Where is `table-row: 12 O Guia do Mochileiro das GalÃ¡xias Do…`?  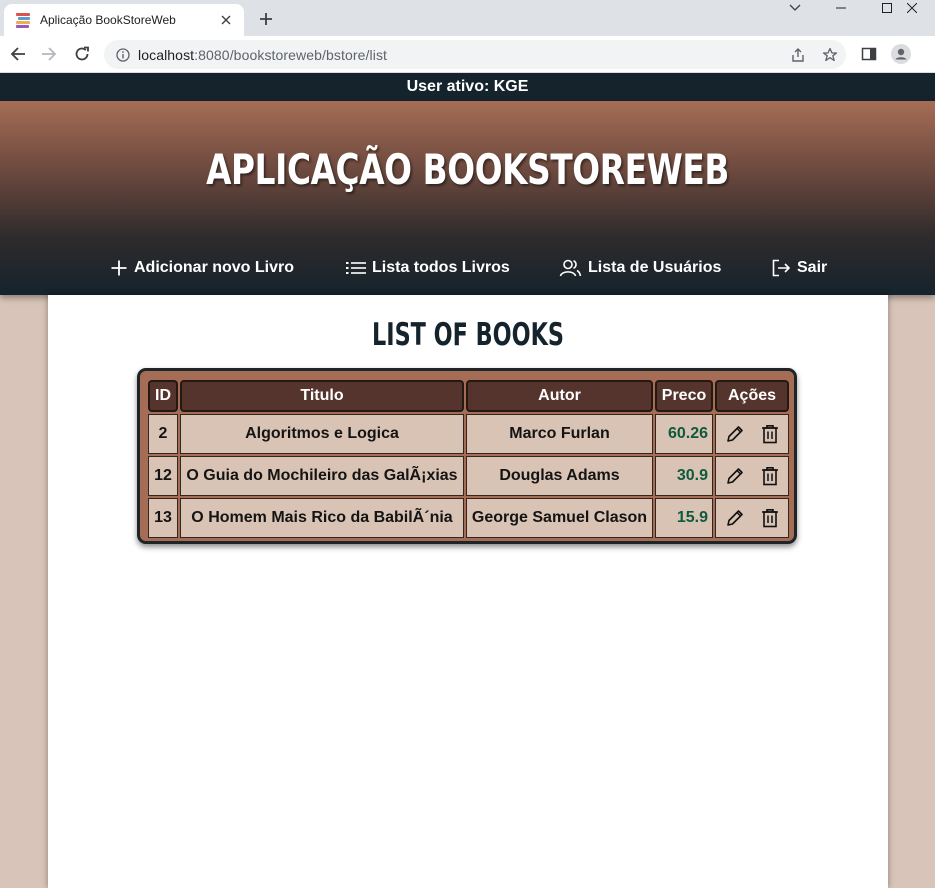 table-row: 12 O Guia do Mochileiro das GalÃ¡xias Do… is located at coordinates (468, 476).